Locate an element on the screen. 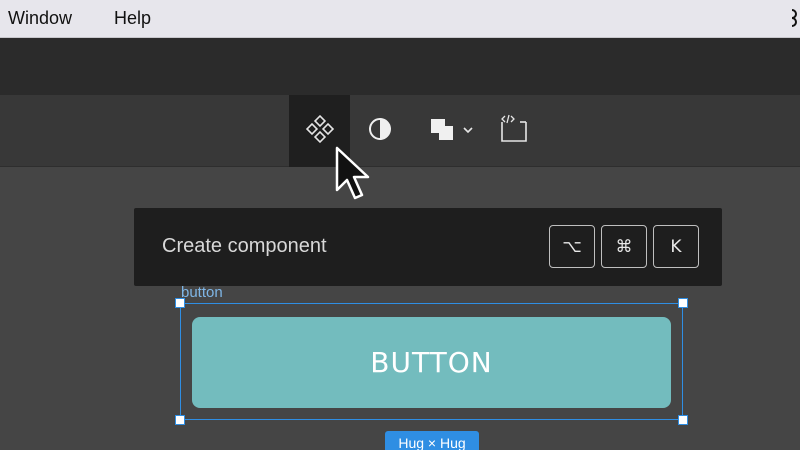 The width and height of the screenshot is (800, 450). k-key: K is located at coordinates (676, 246).